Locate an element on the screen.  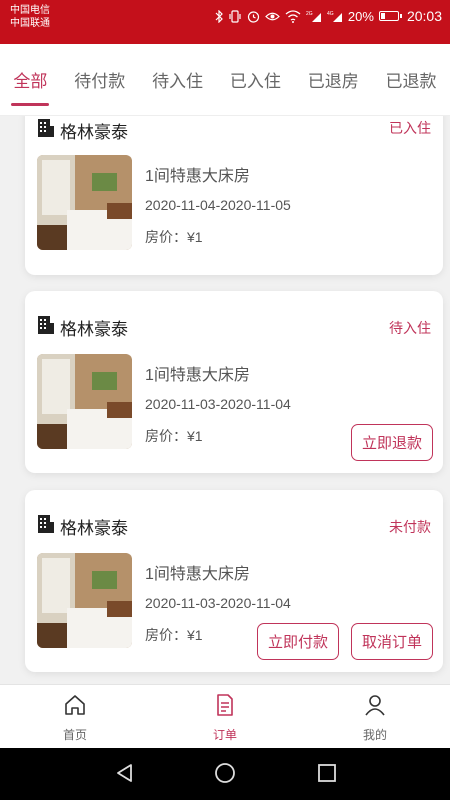
alarm-icon is located at coordinates (253, 16).